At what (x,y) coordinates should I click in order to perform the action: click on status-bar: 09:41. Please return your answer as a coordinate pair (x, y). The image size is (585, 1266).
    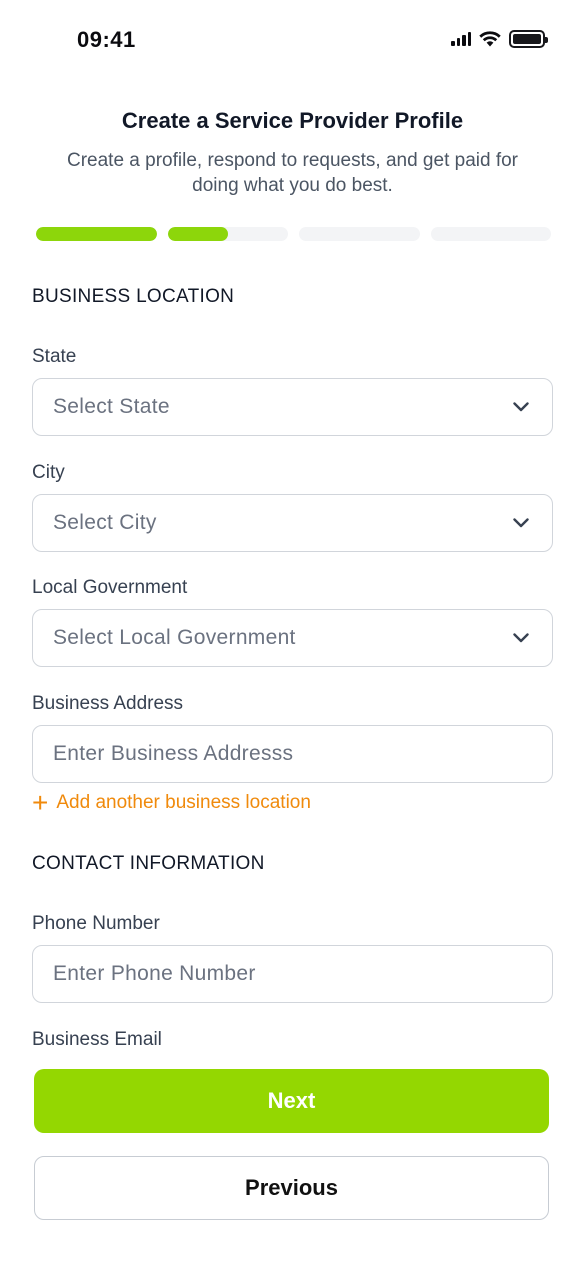
    Looking at the image, I should click on (292, 41).